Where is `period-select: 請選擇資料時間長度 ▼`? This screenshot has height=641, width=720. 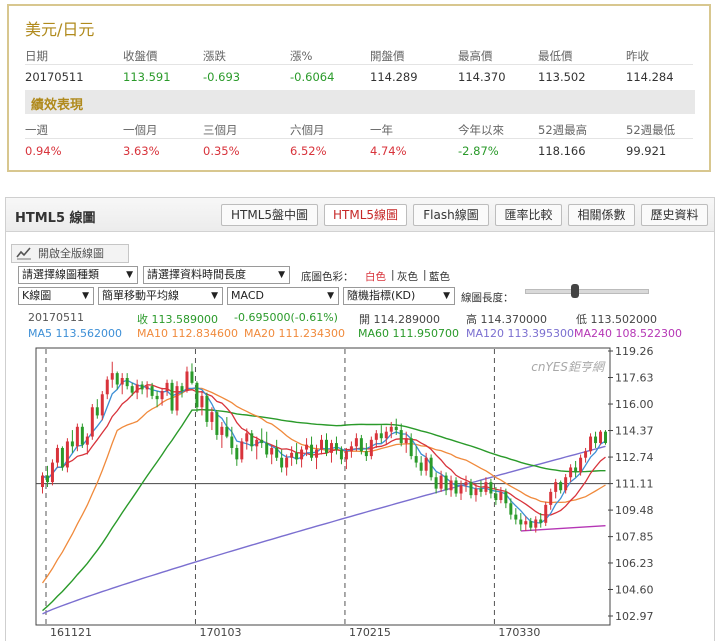 period-select: 請選擇資料時間長度 ▼ is located at coordinates (216, 275).